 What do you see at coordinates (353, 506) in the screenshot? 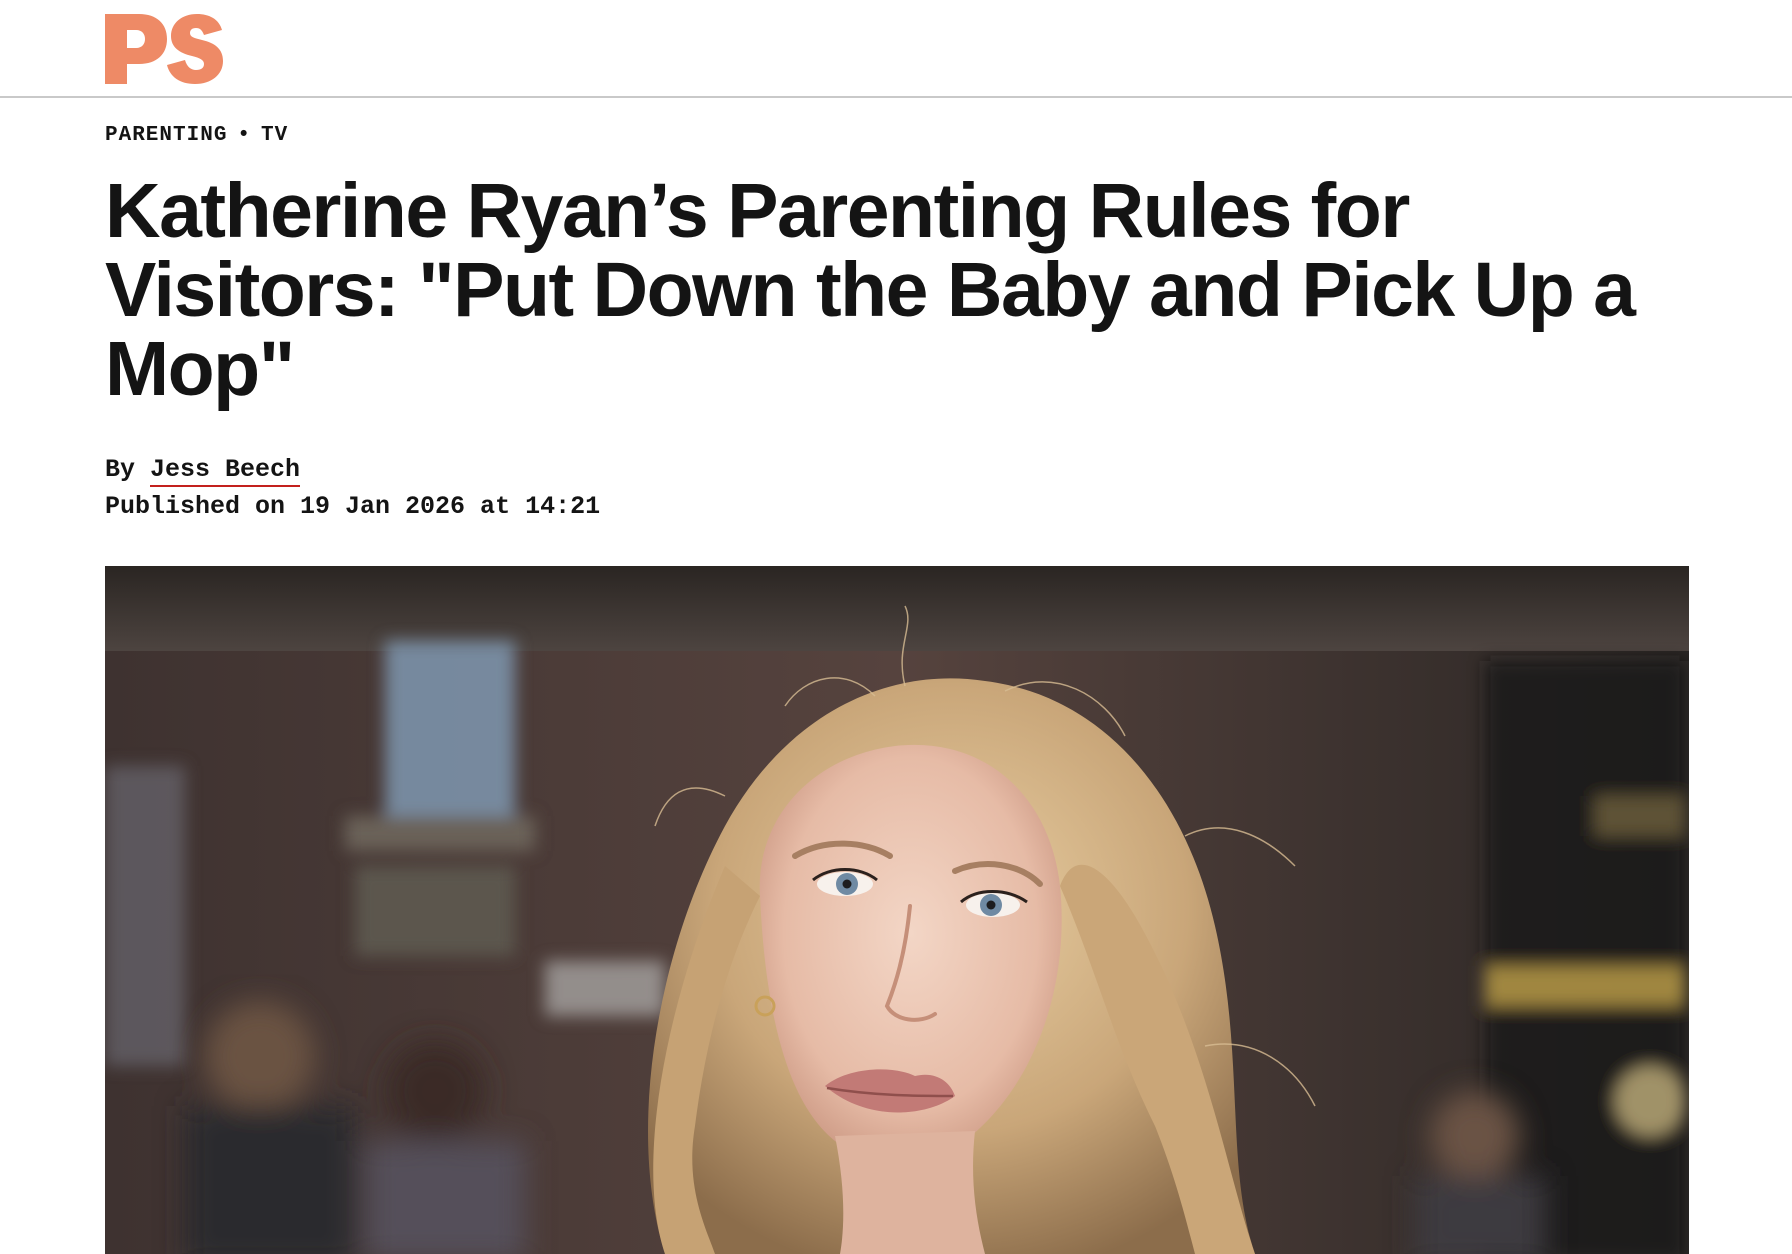
I see `published-date: Published on 19 Jan 2026 at 14:21` at bounding box center [353, 506].